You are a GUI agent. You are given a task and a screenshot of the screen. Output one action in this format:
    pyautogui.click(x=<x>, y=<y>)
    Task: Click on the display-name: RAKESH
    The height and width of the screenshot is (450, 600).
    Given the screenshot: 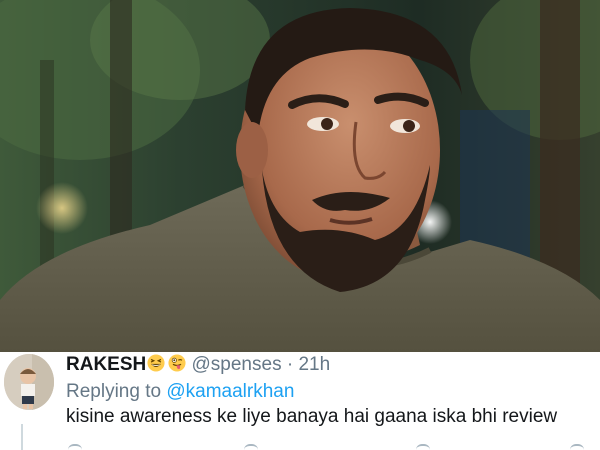 What is the action you would take?
    pyautogui.click(x=106, y=364)
    